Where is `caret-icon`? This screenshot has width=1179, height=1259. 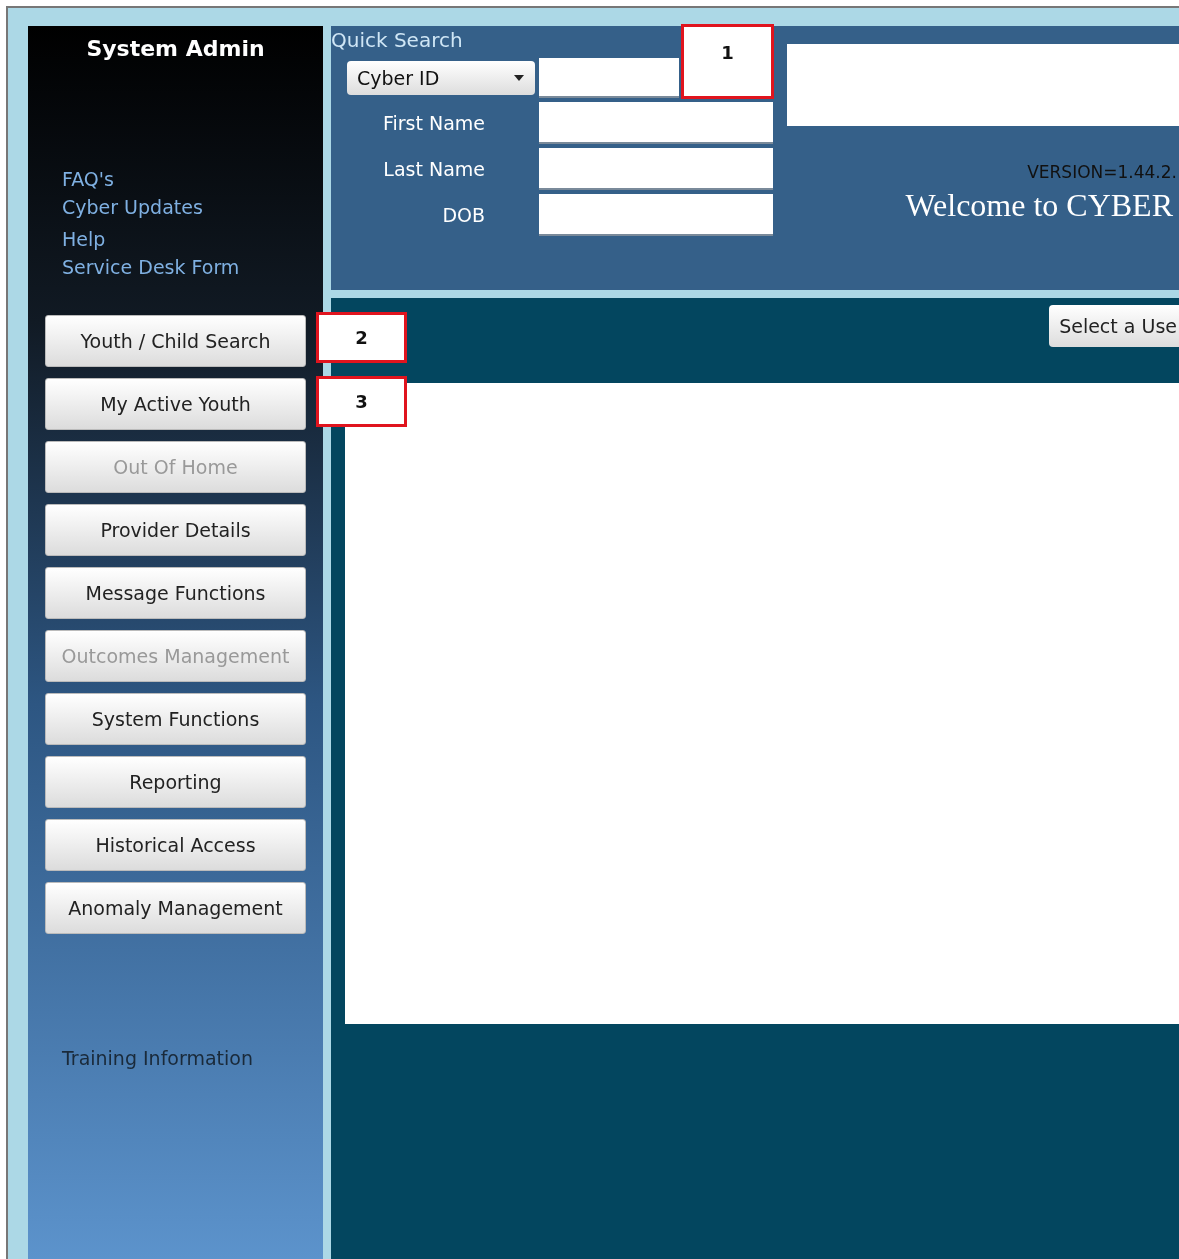 caret-icon is located at coordinates (519, 78).